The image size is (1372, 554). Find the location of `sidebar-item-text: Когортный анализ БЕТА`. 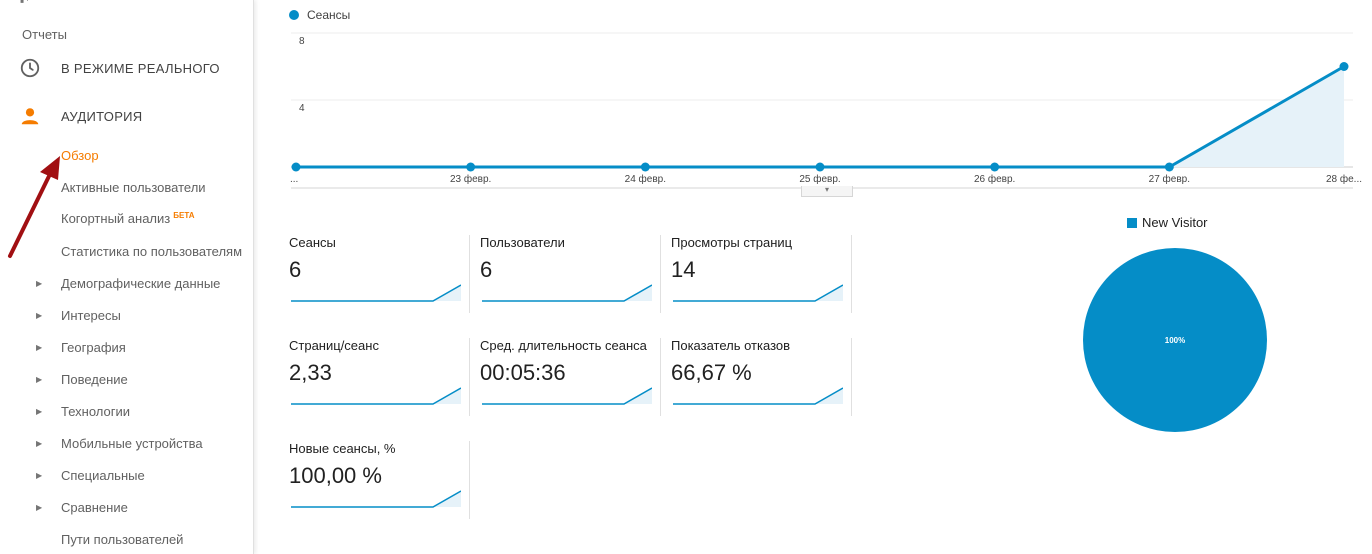

sidebar-item-text: Когортный анализ БЕТА is located at coordinates (127, 219).